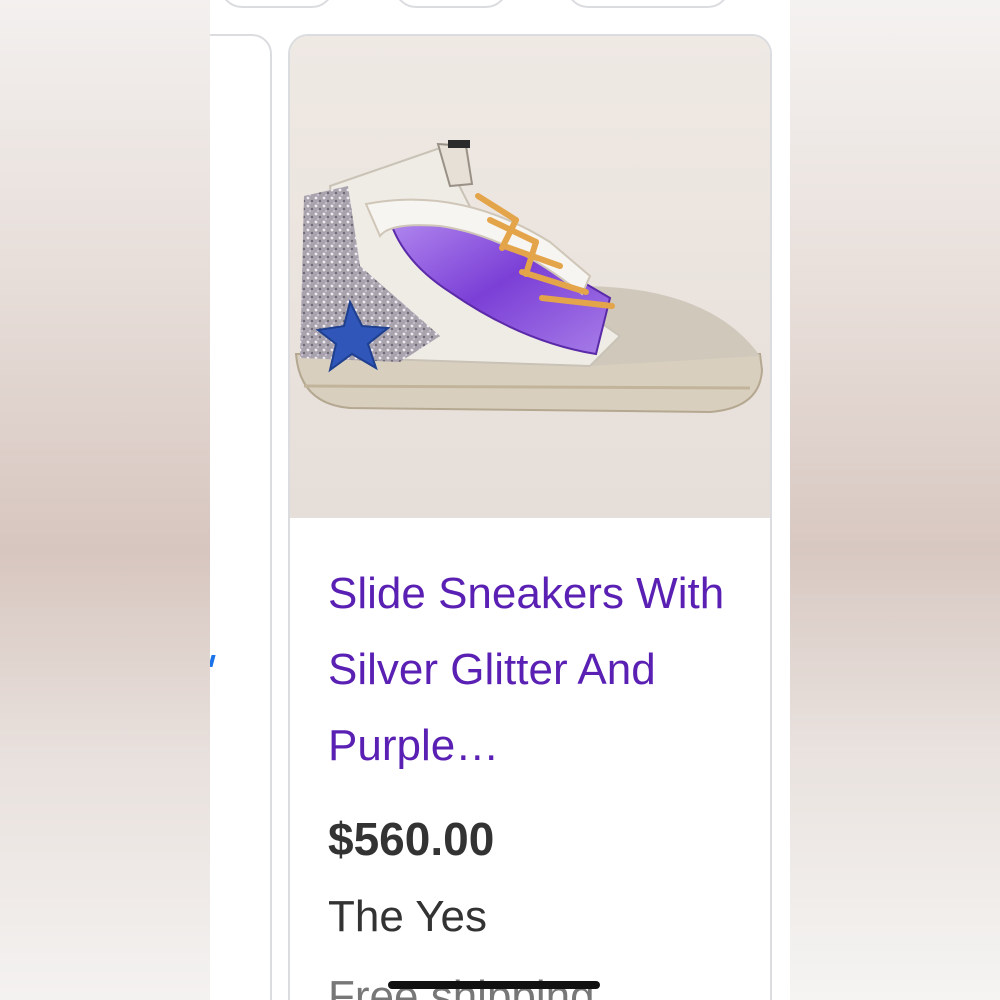 The width and height of the screenshot is (1000, 1000). I want to click on home-indicator, so click(494, 985).